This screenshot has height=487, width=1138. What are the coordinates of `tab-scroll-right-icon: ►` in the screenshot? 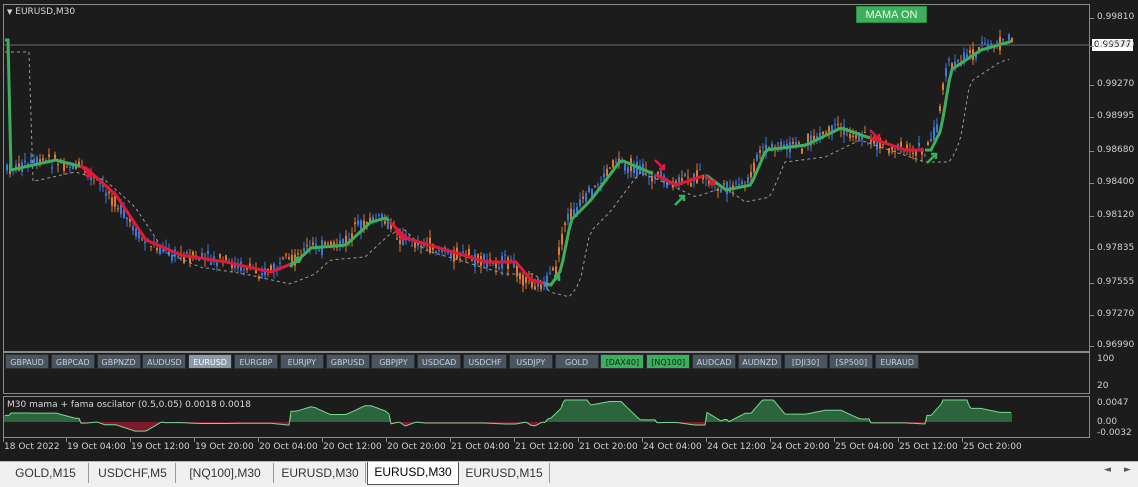 It's located at (1127, 470).